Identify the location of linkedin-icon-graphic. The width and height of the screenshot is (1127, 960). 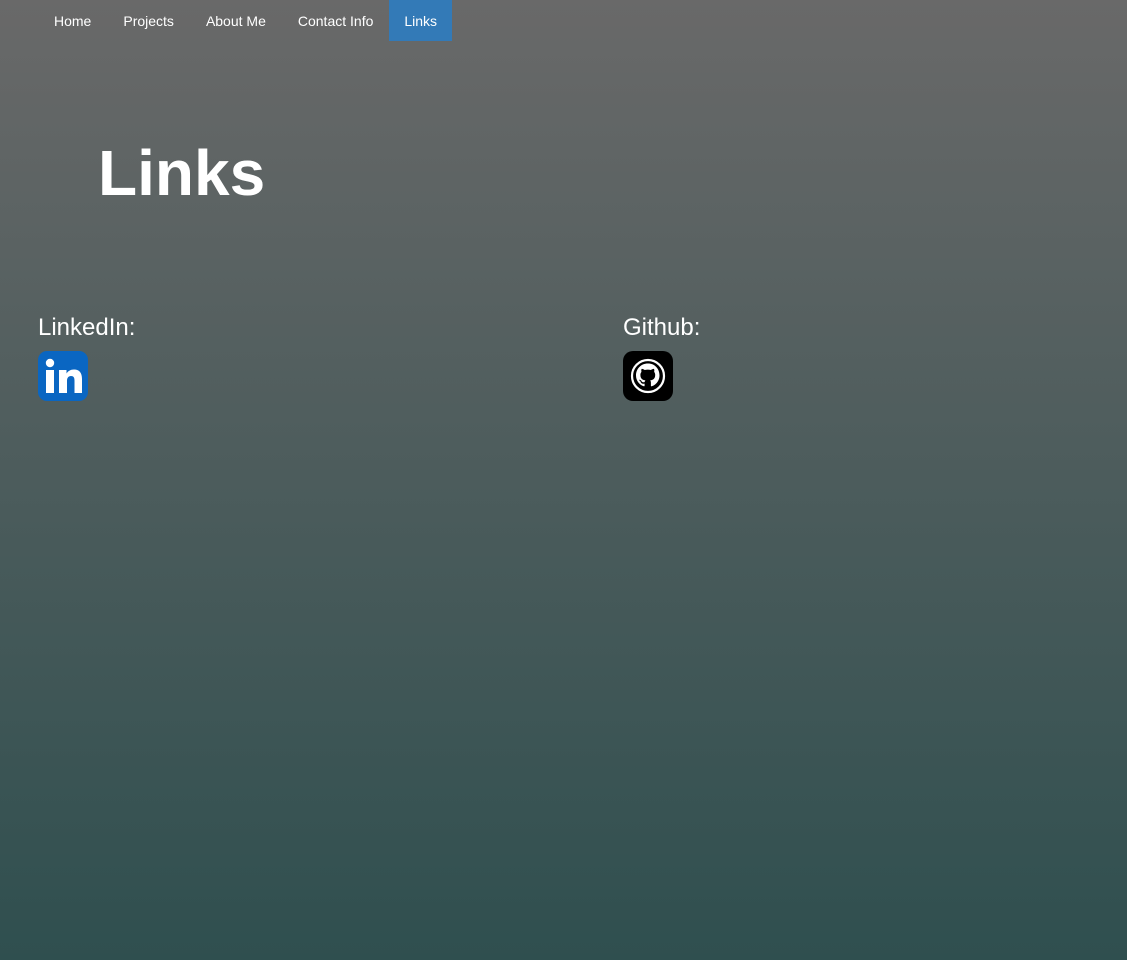
(63, 376).